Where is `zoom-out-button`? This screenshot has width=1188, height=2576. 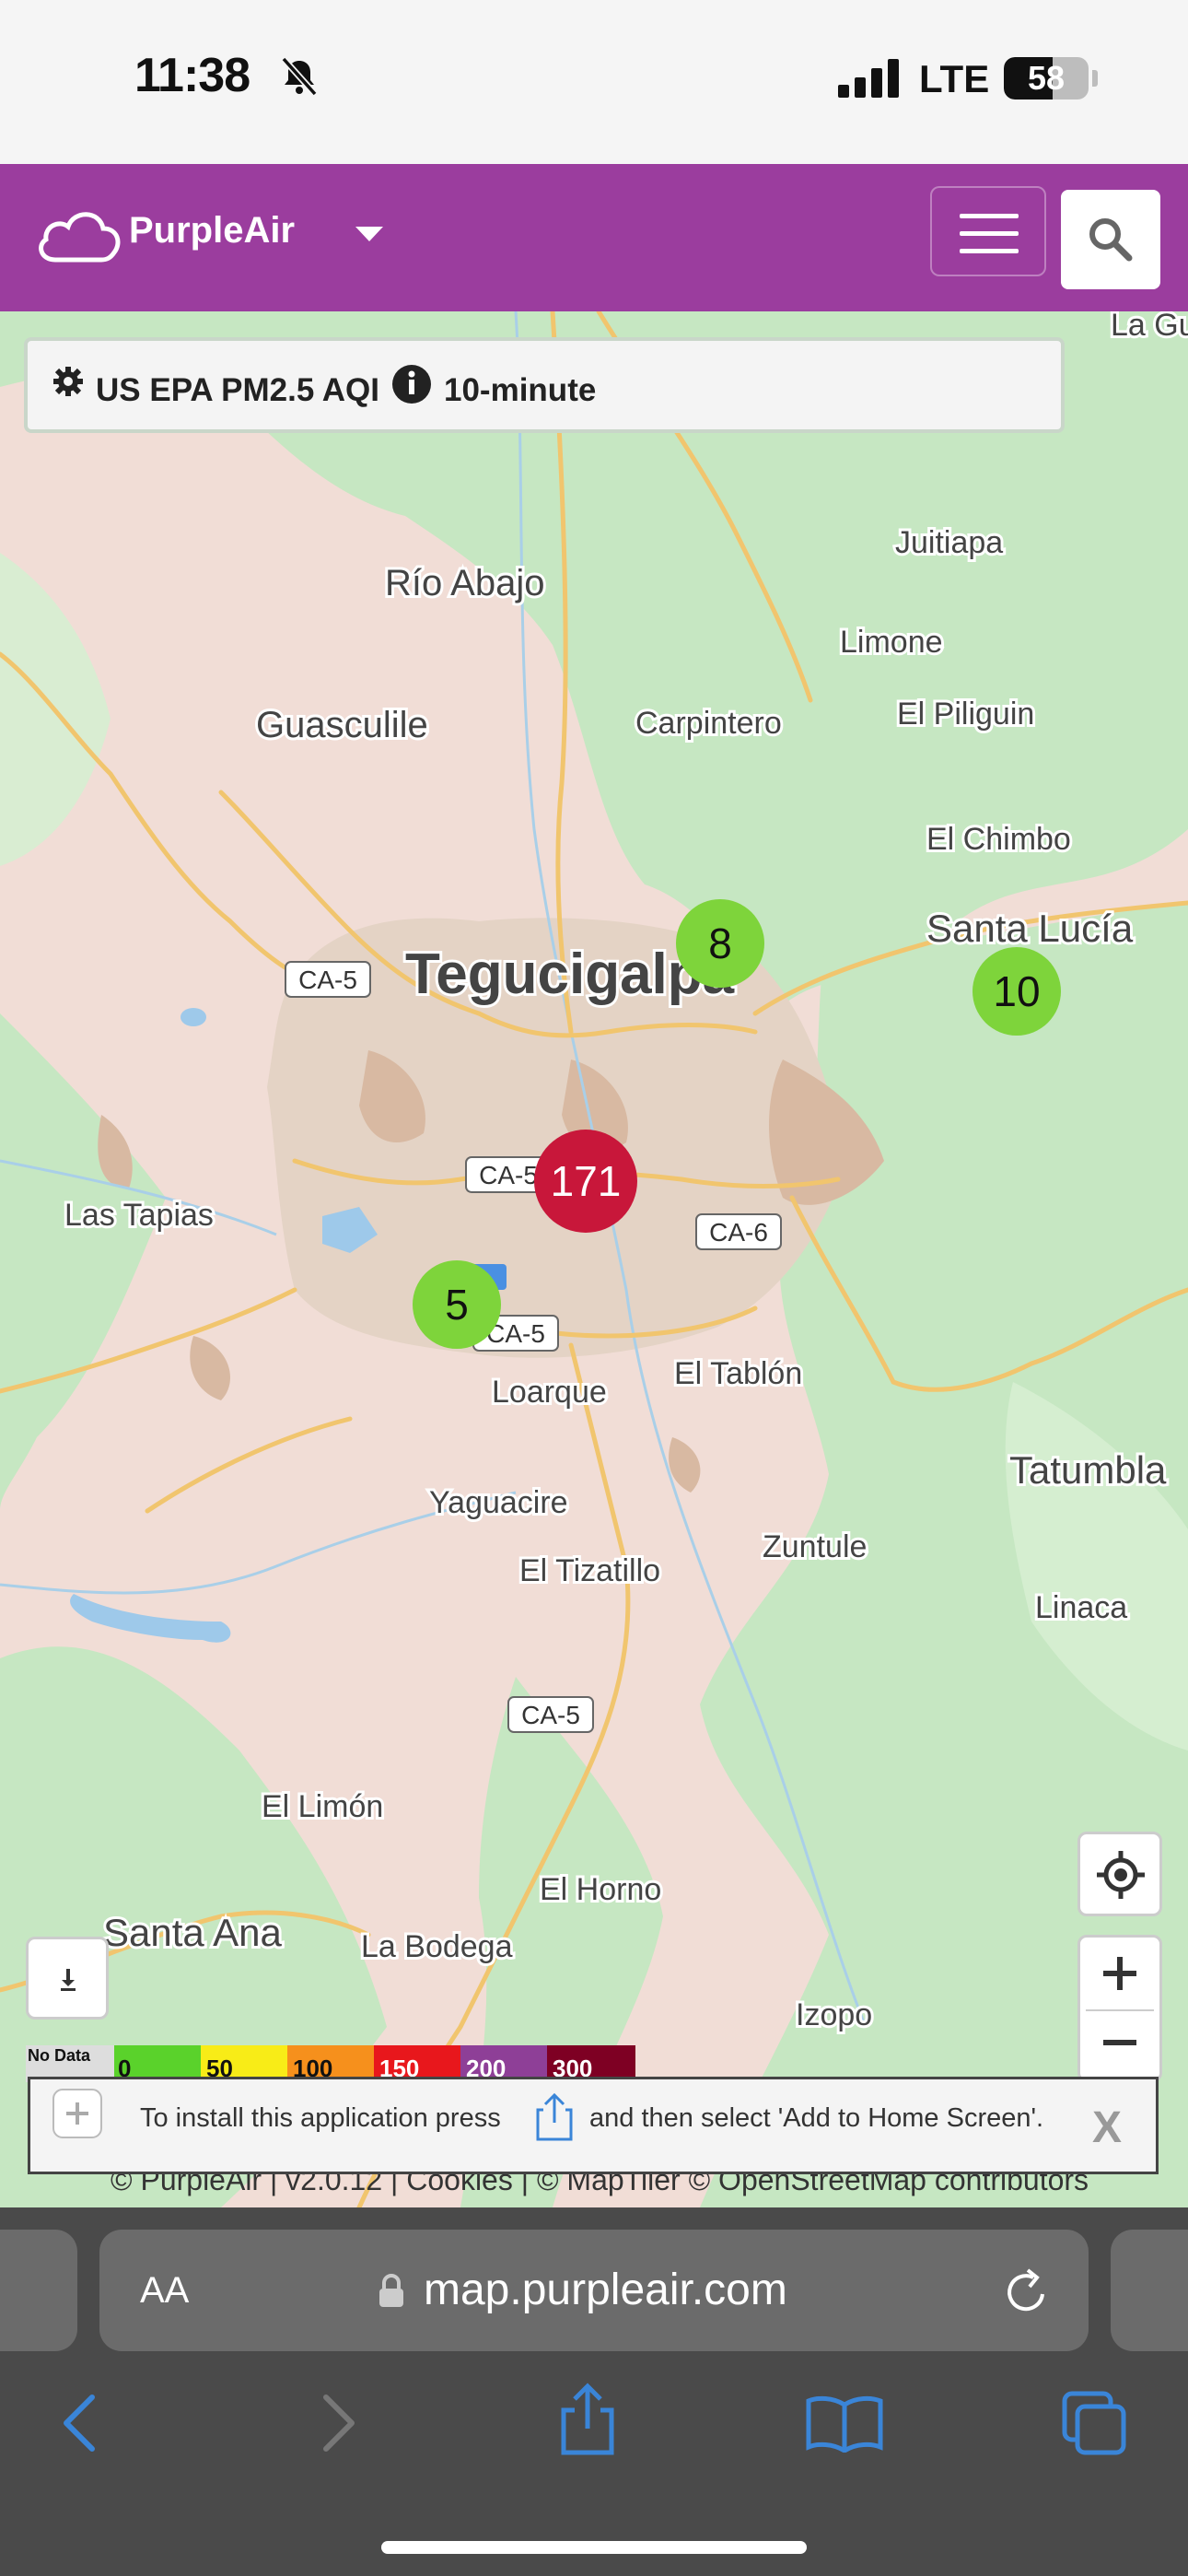
zoom-out-button is located at coordinates (1119, 2045).